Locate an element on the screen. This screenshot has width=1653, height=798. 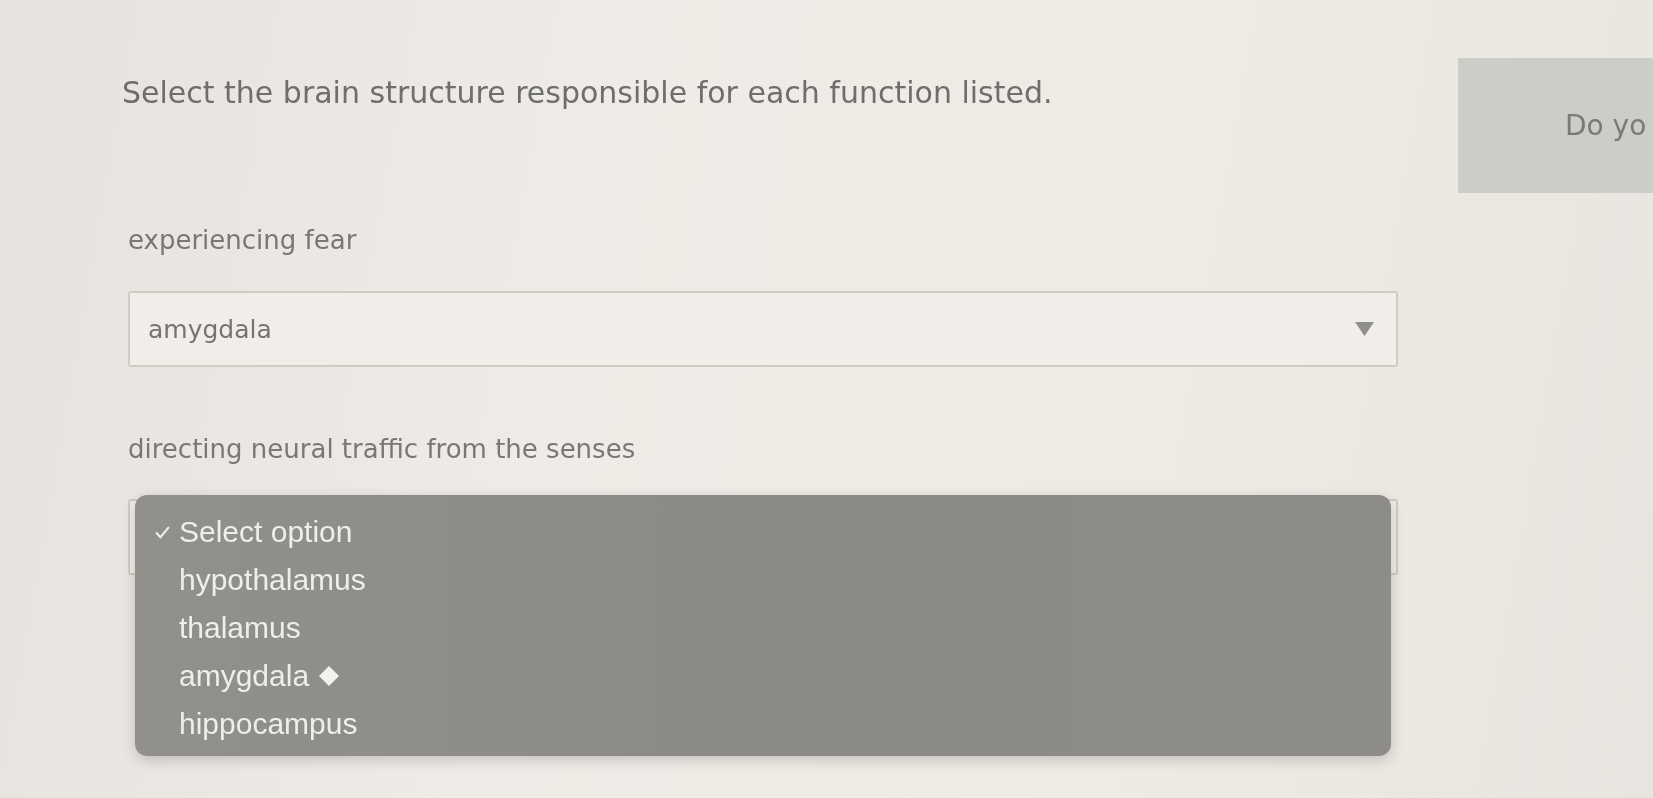
dropdown-field: amygdala is located at coordinates (763, 329).